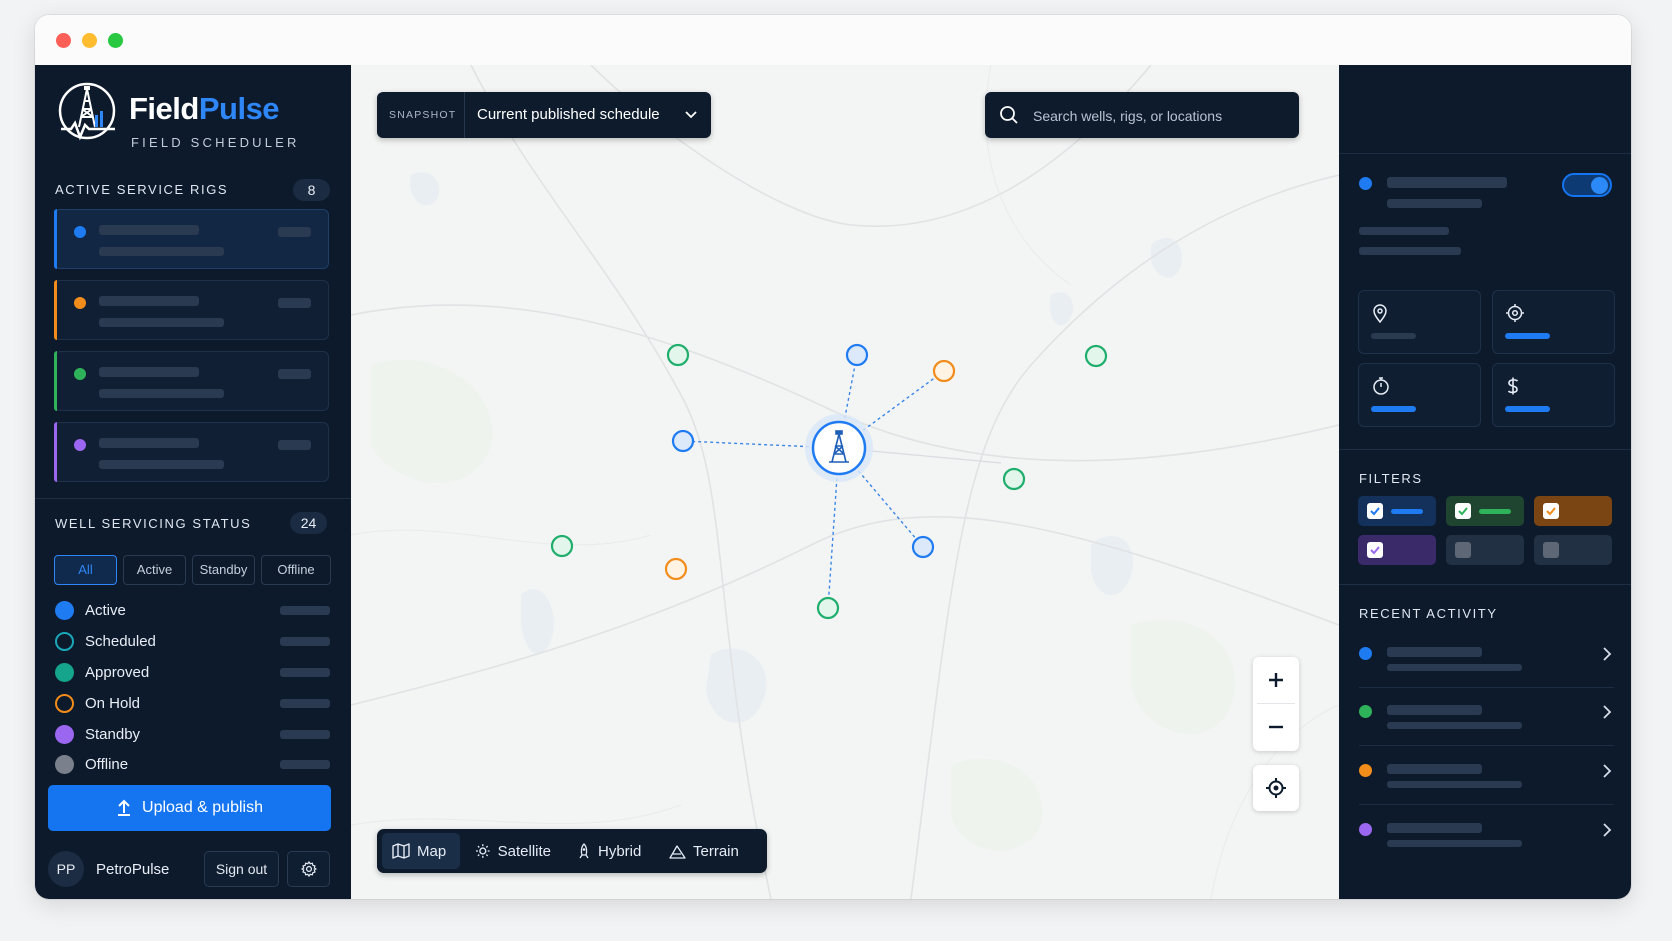  I want to click on title-bar, so click(833, 40).